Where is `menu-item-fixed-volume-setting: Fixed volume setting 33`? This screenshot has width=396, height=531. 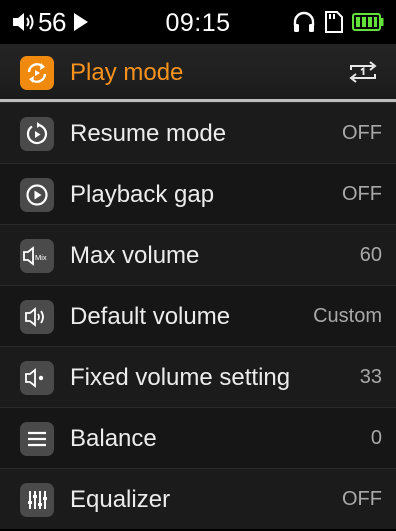 menu-item-fixed-volume-setting: Fixed volume setting 33 is located at coordinates (198, 376).